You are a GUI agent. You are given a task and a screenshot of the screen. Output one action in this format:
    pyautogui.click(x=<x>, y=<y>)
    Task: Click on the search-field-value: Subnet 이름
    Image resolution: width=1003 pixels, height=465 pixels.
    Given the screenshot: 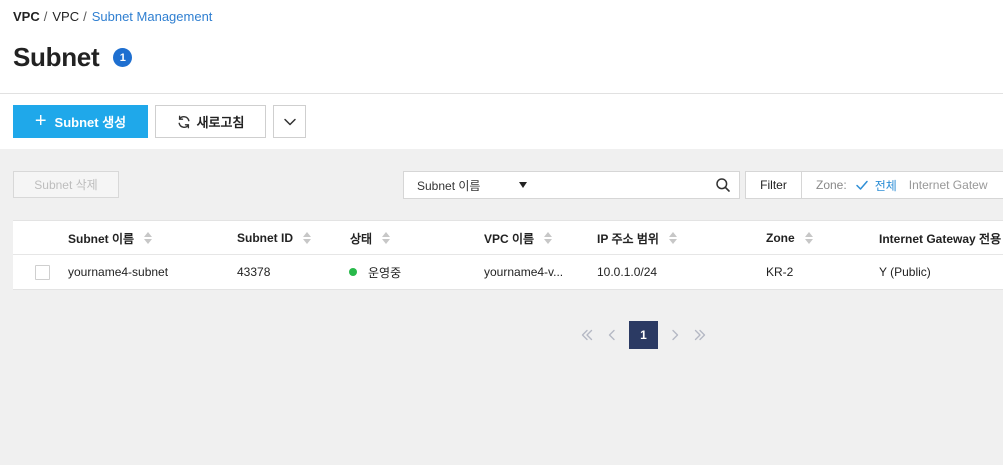 What is the action you would take?
    pyautogui.click(x=449, y=185)
    